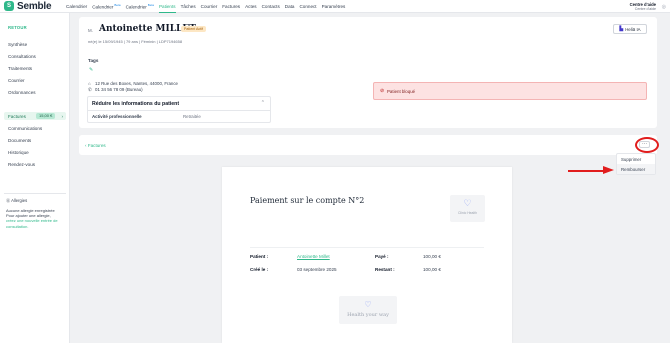  I want to click on divider, so click(179, 110).